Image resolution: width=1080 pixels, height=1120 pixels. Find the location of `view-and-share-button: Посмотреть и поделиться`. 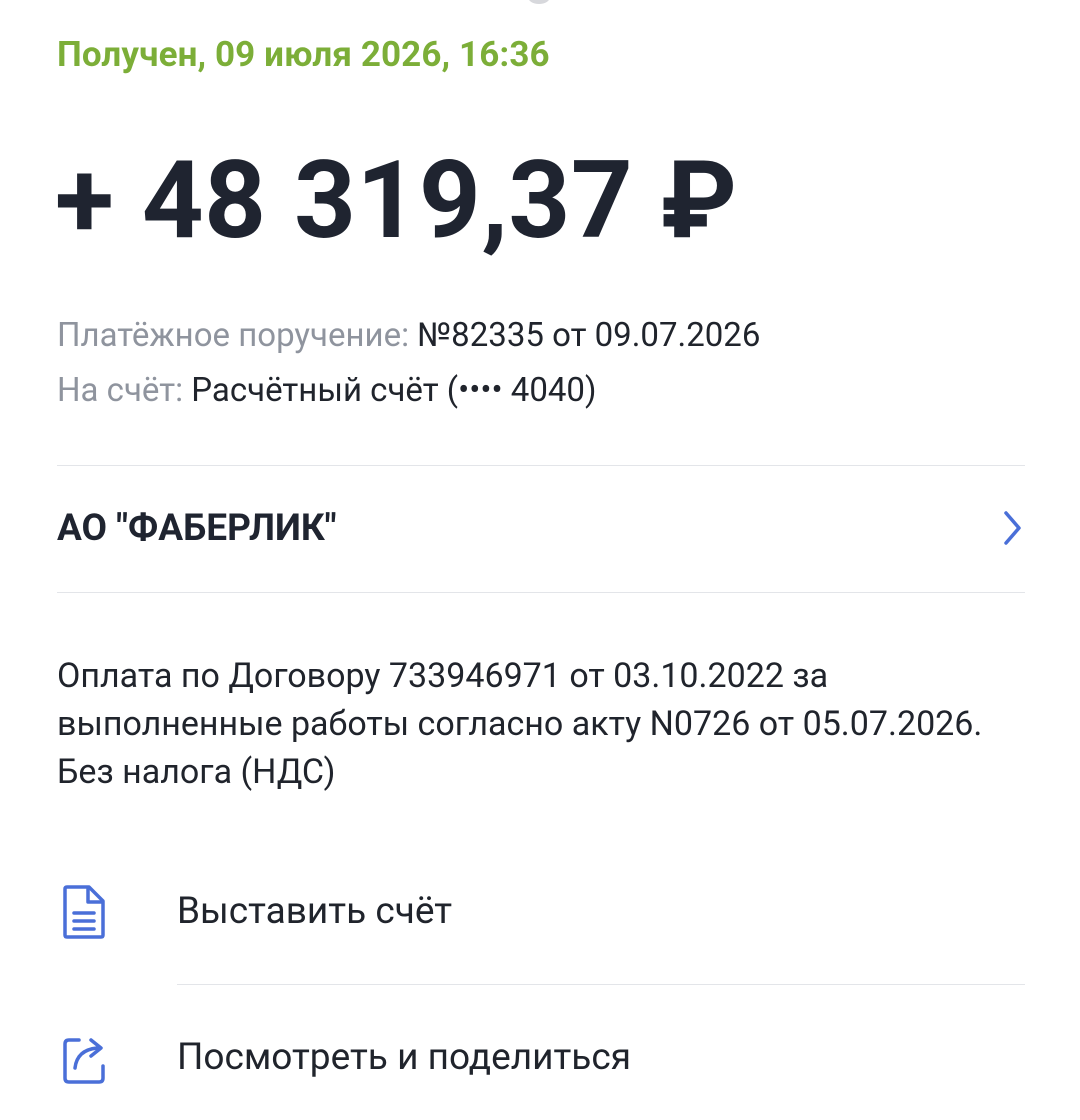

view-and-share-button: Посмотреть и поделиться is located at coordinates (541, 1060).